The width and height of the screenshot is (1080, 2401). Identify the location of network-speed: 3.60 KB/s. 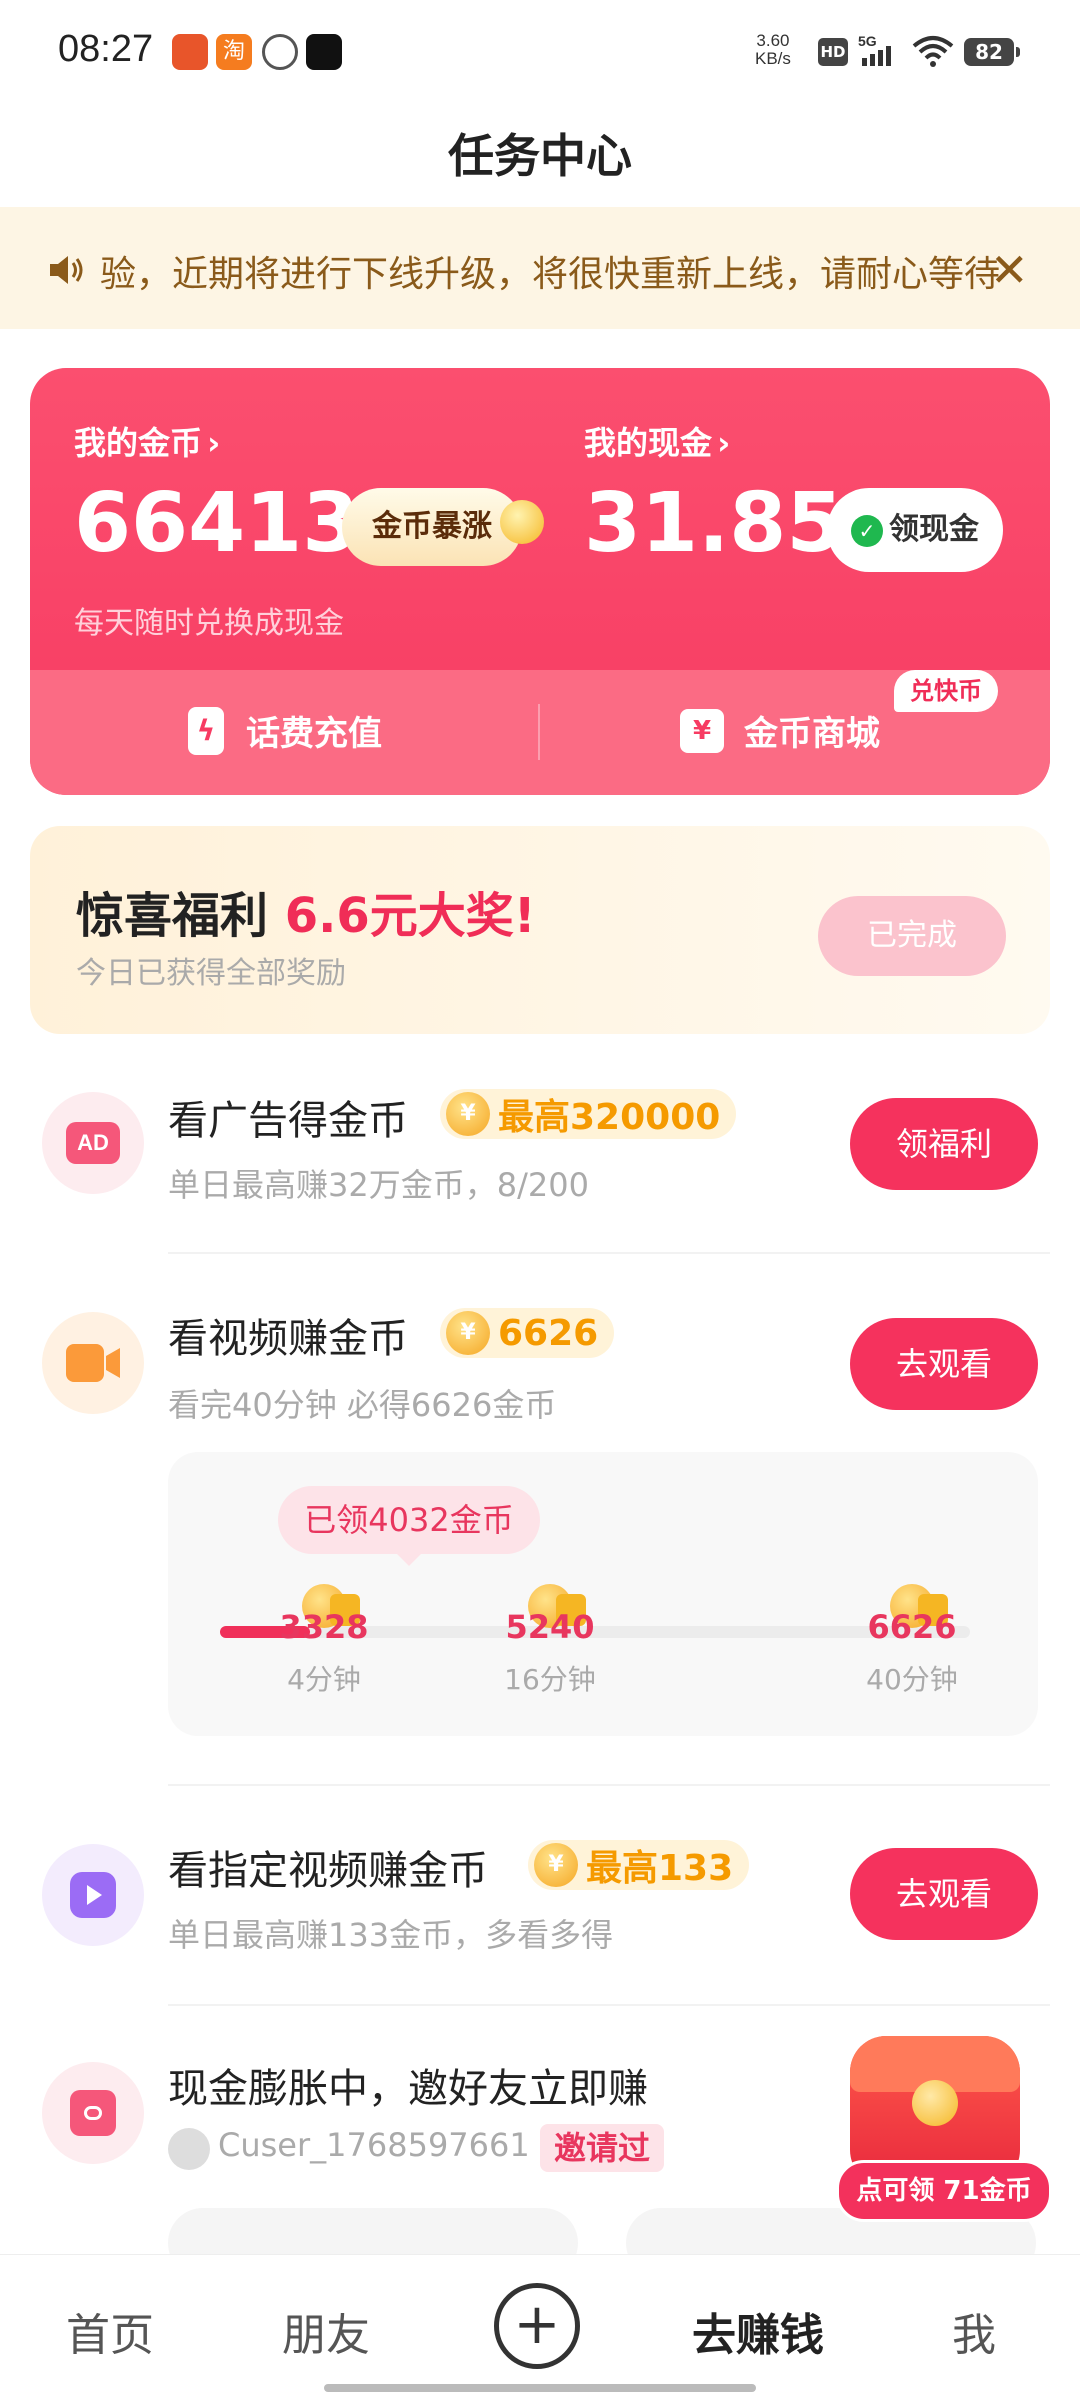
(773, 49).